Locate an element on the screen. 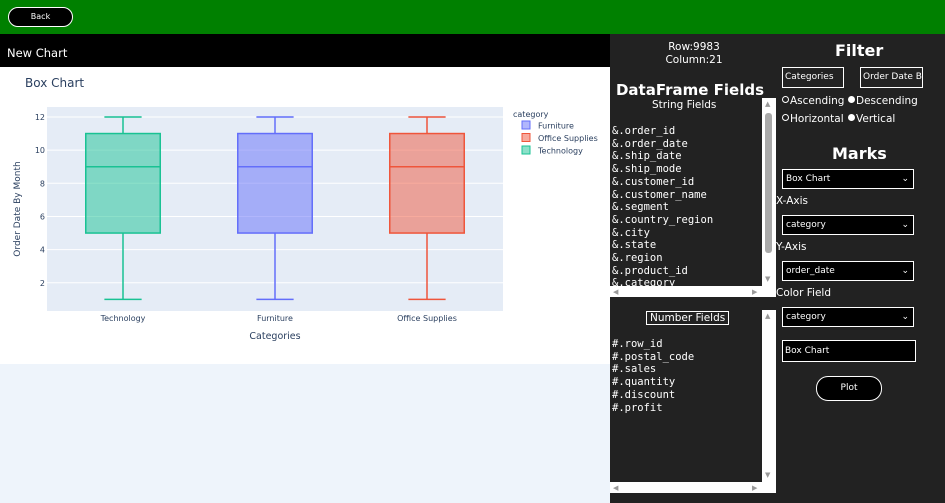 This screenshot has height=503, width=945. list-item: &.ship_mode is located at coordinates (662, 169).